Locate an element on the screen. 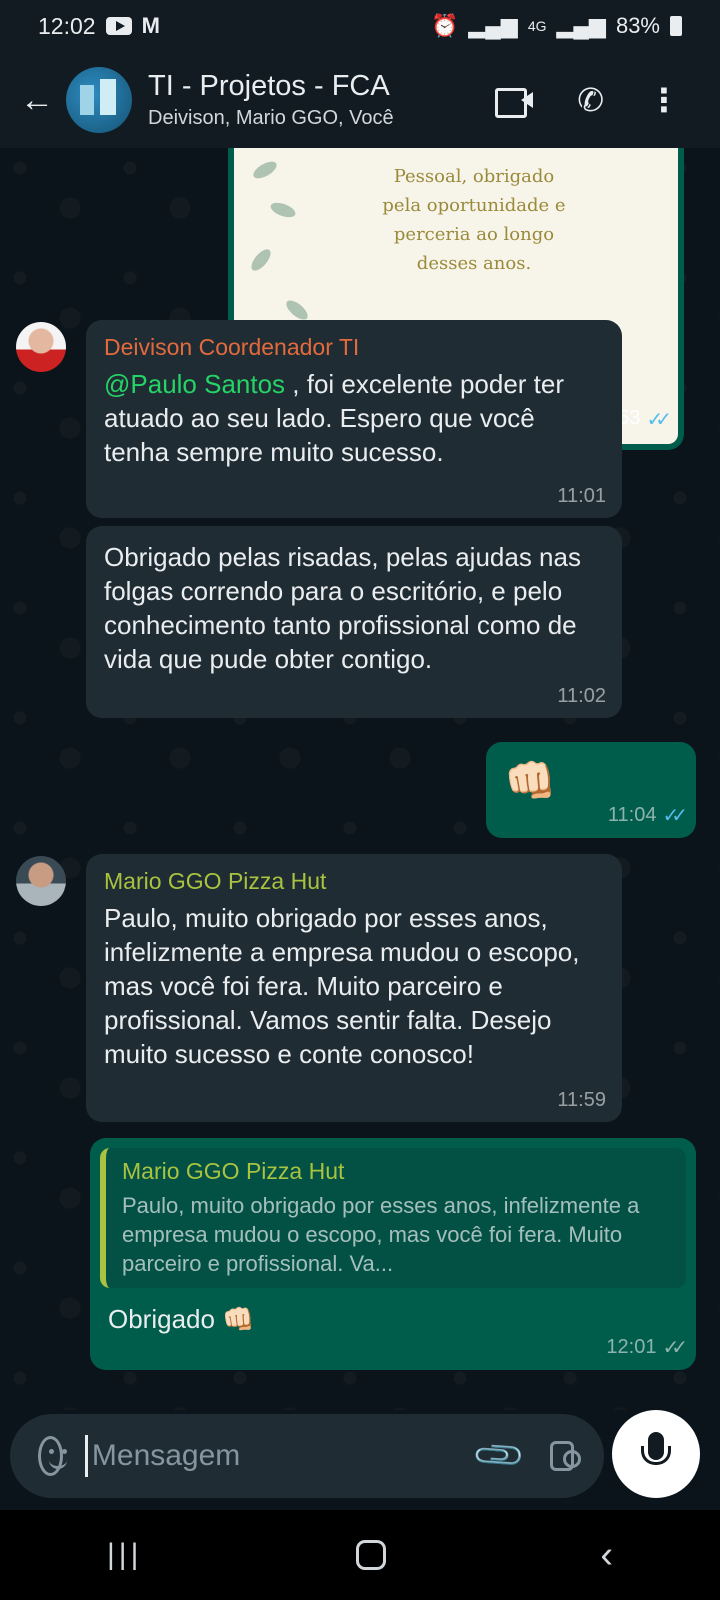 The width and height of the screenshot is (720, 1600). mention-link: @Paulo Santos is located at coordinates (194, 384).